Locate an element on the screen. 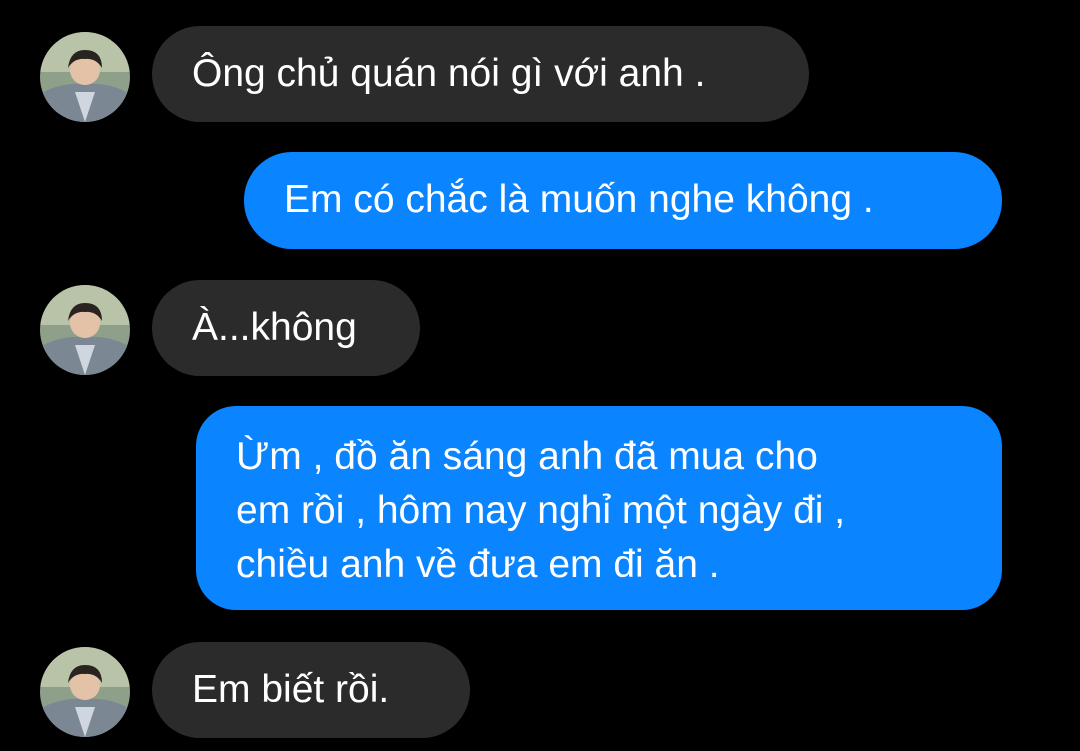 This screenshot has height=751, width=1080. message-text: Em biết rồi. is located at coordinates (291, 689).